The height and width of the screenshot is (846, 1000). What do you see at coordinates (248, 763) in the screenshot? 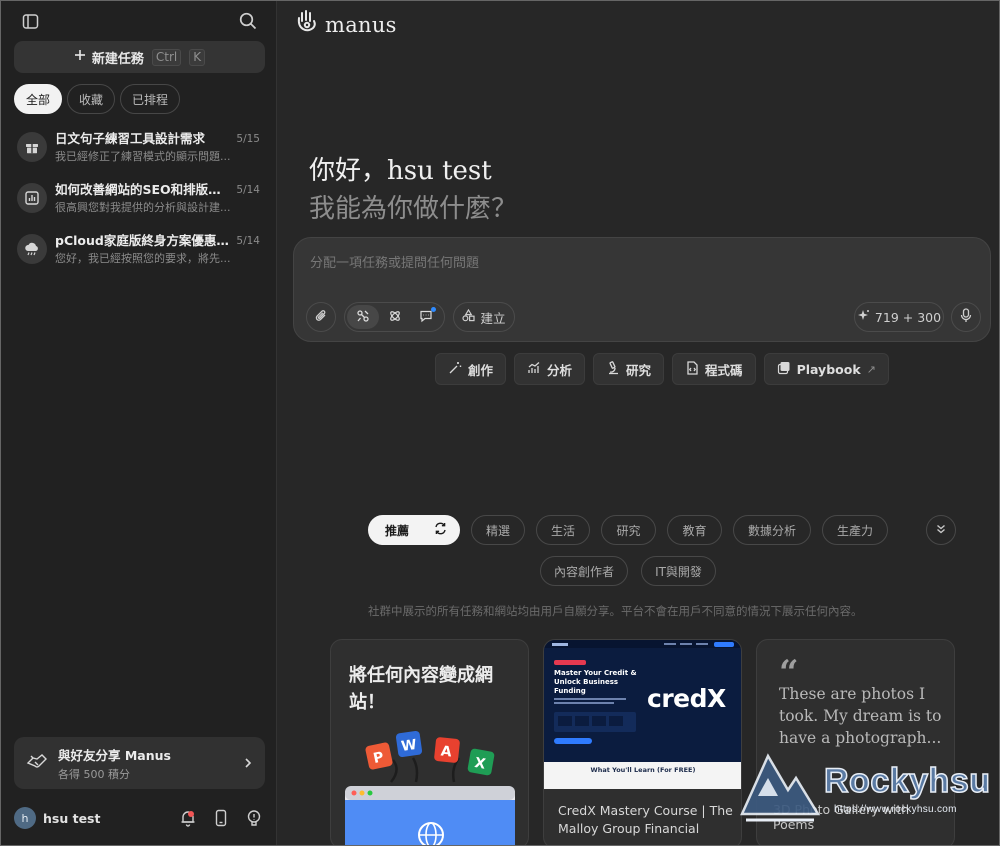
I see `chevron-right-icon` at bounding box center [248, 763].